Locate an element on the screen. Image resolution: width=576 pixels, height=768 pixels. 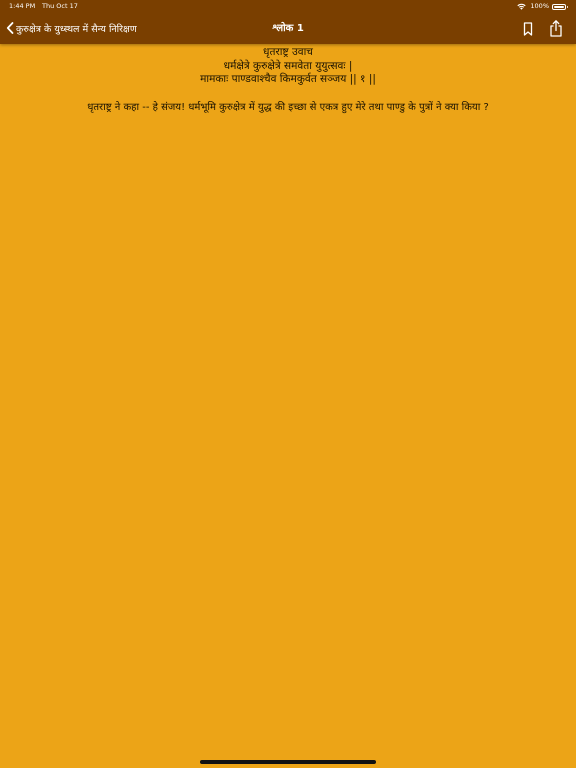
status-bar: 1:44 PM Thu Oct 17 100% is located at coordinates (288, 6).